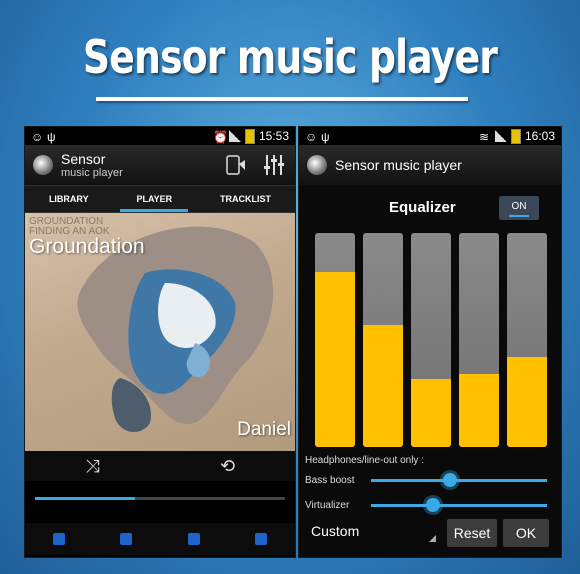 This screenshot has height=574, width=580. Describe the element at coordinates (261, 539) in the screenshot. I see `stop-icon` at that location.